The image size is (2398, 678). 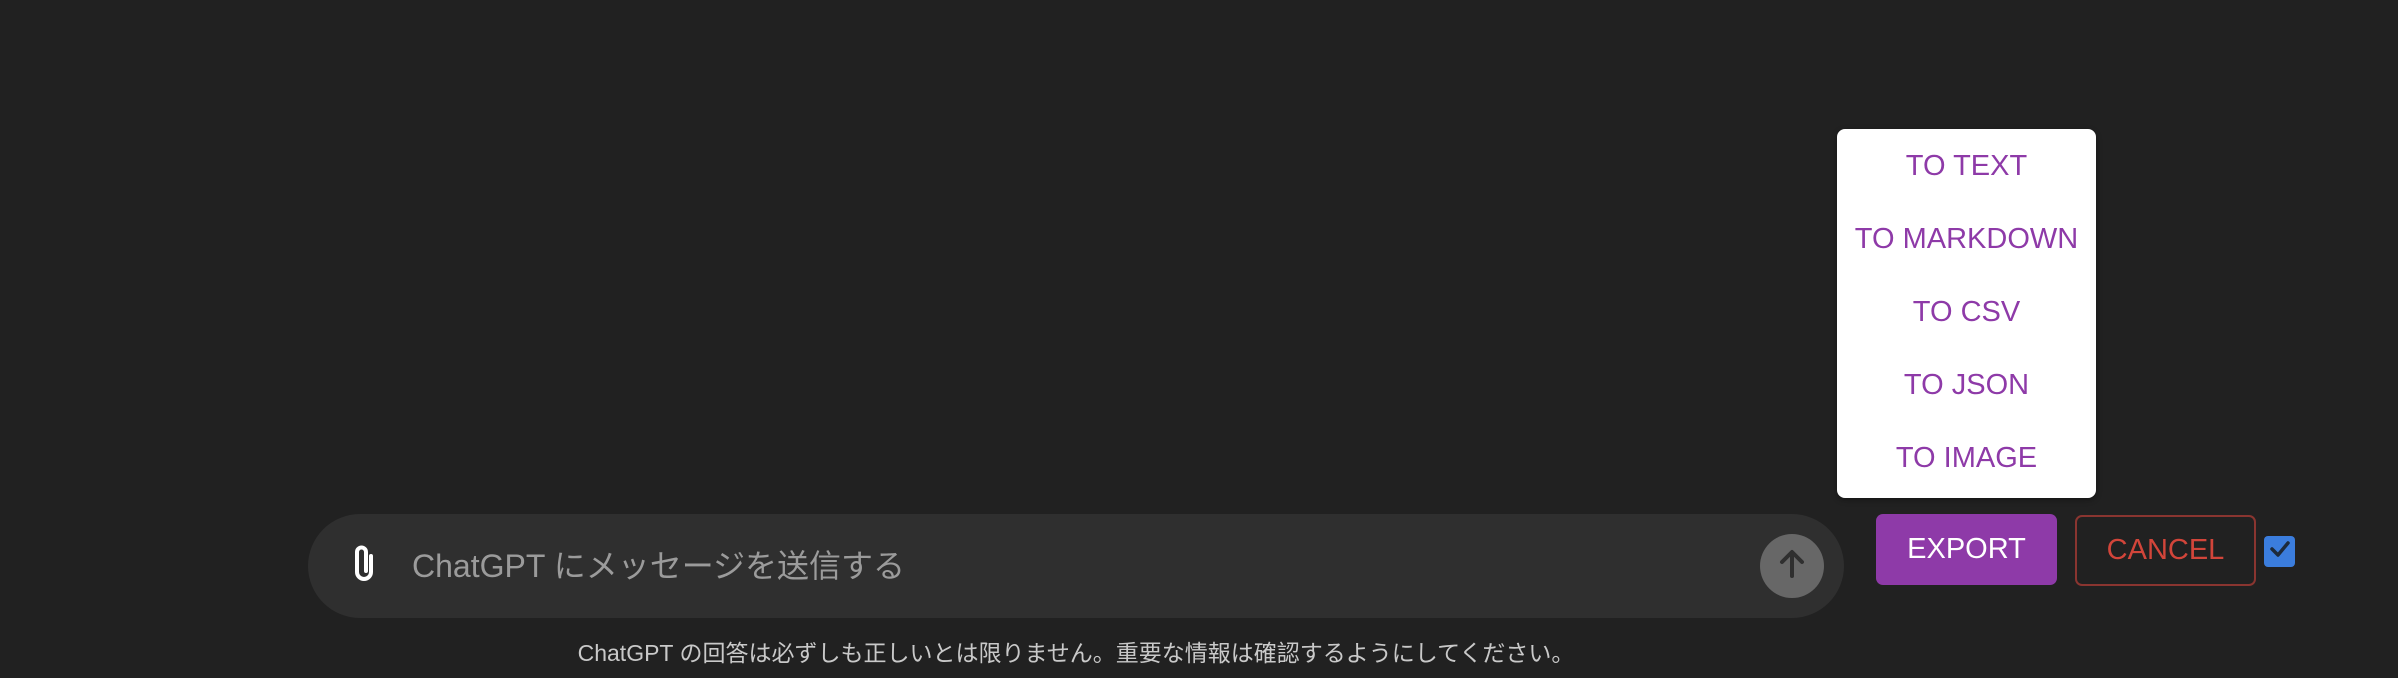 I want to click on menu-item-to-text: TO TEXT, so click(x=1966, y=166).